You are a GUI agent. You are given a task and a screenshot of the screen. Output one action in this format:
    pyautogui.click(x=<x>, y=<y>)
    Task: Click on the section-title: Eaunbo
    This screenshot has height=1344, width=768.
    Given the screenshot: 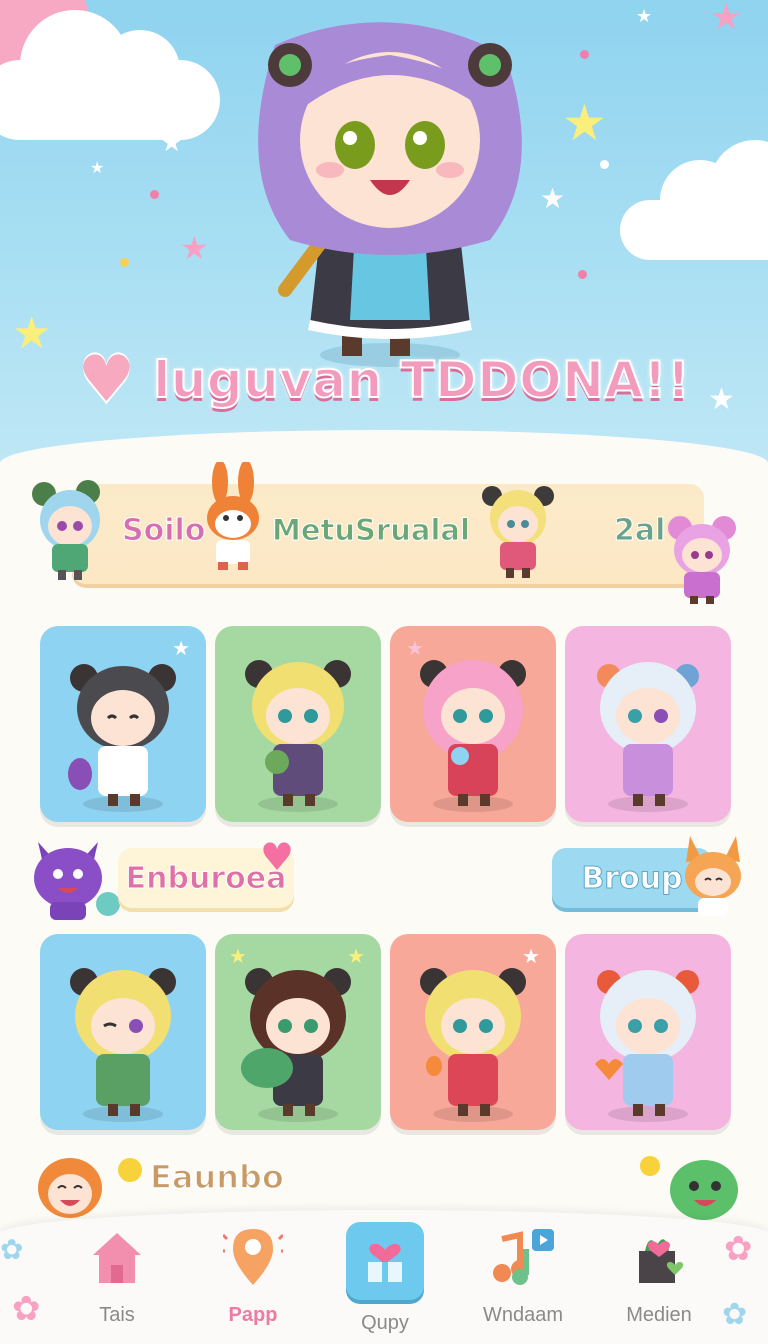 What is the action you would take?
    pyautogui.click(x=216, y=1177)
    